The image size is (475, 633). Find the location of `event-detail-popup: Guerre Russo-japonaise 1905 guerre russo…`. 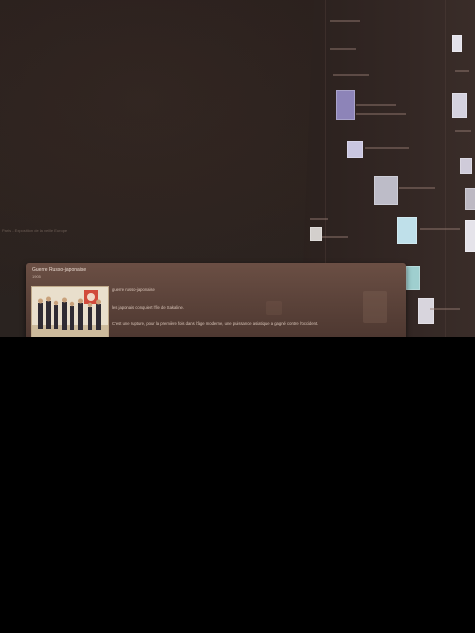

event-detail-popup: Guerre Russo-japonaise 1905 guerre russo… is located at coordinates (216, 305).